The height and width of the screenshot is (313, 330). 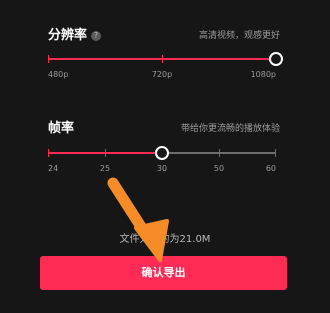 I want to click on resolution-slider-ticks, so click(x=162, y=59).